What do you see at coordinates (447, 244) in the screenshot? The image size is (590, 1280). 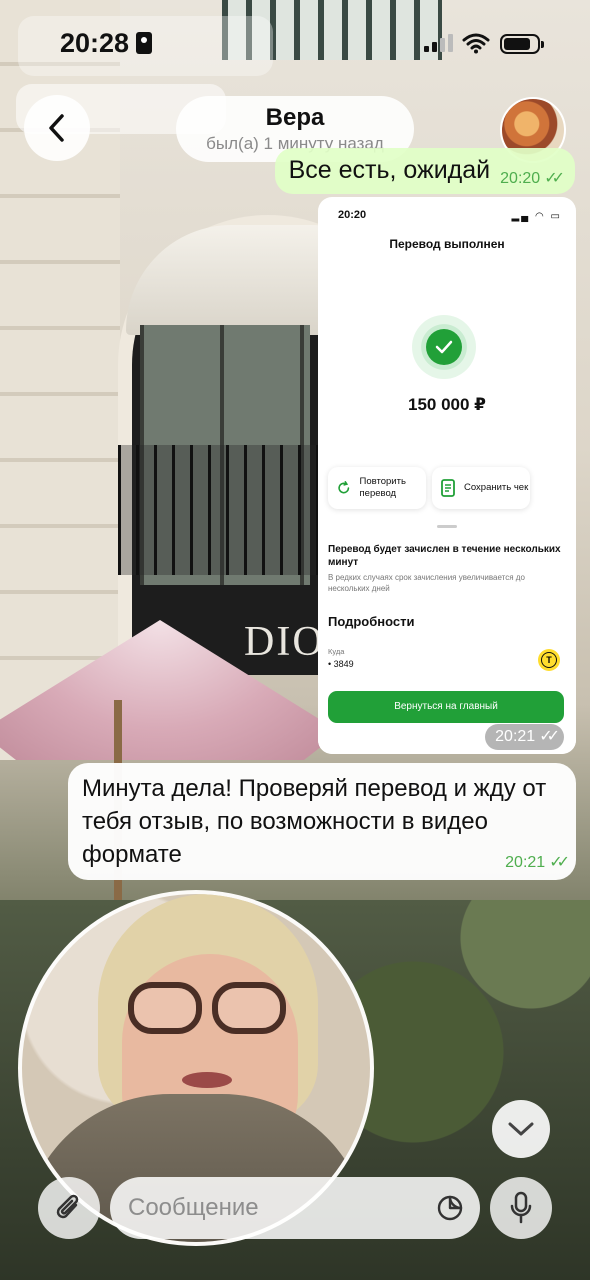 I see `screenshot-title: Перевод выполнен` at bounding box center [447, 244].